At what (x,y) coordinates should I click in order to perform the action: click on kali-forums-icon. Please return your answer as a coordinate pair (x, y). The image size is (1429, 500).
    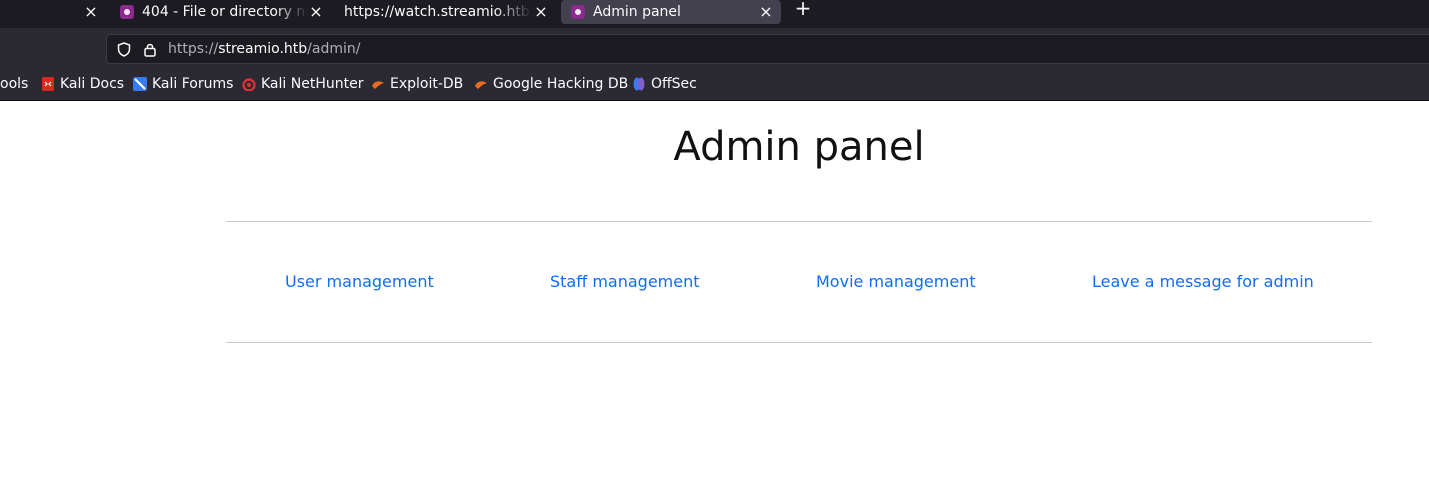
    Looking at the image, I should click on (140, 84).